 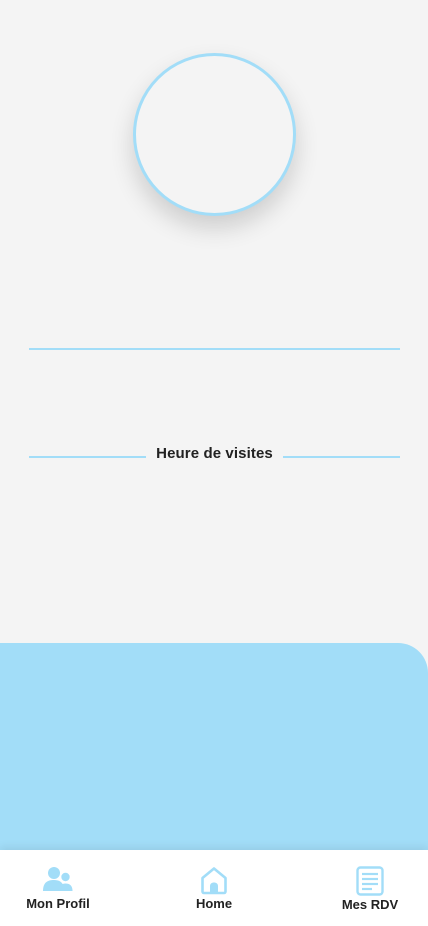 What do you see at coordinates (58, 903) in the screenshot?
I see `nav-label-mon-profil: Mon Profil` at bounding box center [58, 903].